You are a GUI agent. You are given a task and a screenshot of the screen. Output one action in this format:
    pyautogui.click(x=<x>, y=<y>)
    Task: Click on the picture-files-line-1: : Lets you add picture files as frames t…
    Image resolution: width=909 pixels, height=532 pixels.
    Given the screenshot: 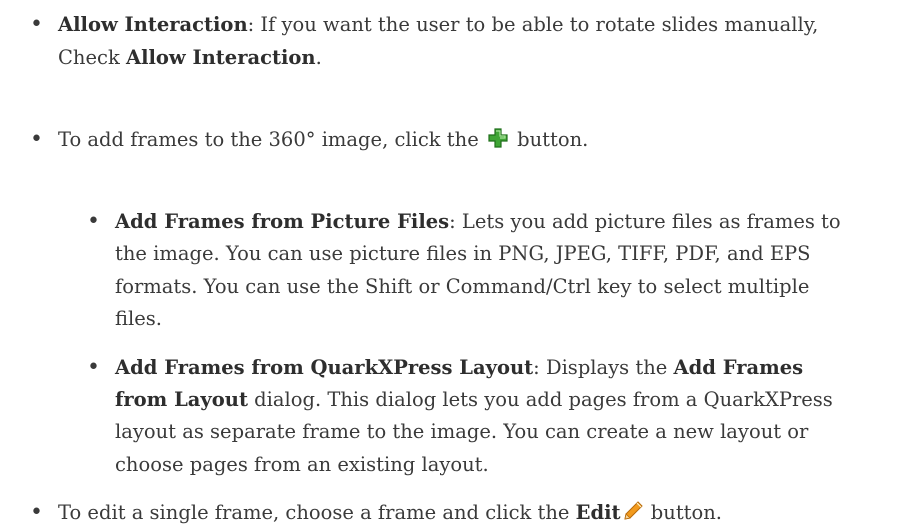 What is the action you would take?
    pyautogui.click(x=645, y=221)
    